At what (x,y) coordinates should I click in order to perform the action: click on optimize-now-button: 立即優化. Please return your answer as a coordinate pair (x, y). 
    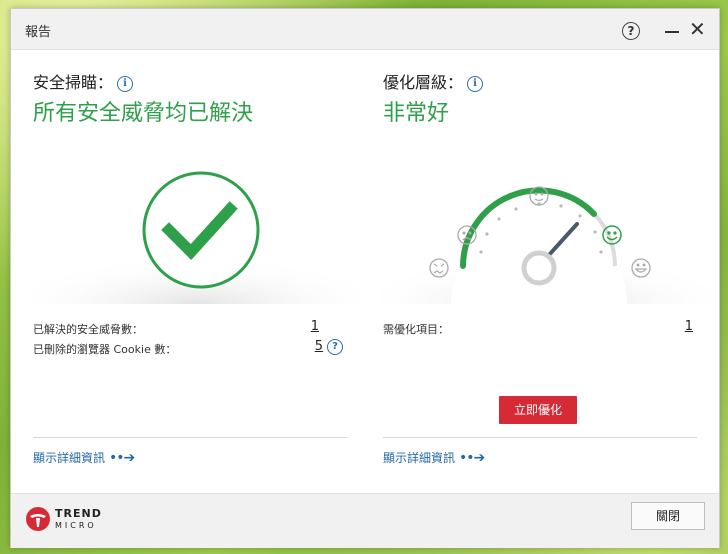
    Looking at the image, I should click on (538, 410).